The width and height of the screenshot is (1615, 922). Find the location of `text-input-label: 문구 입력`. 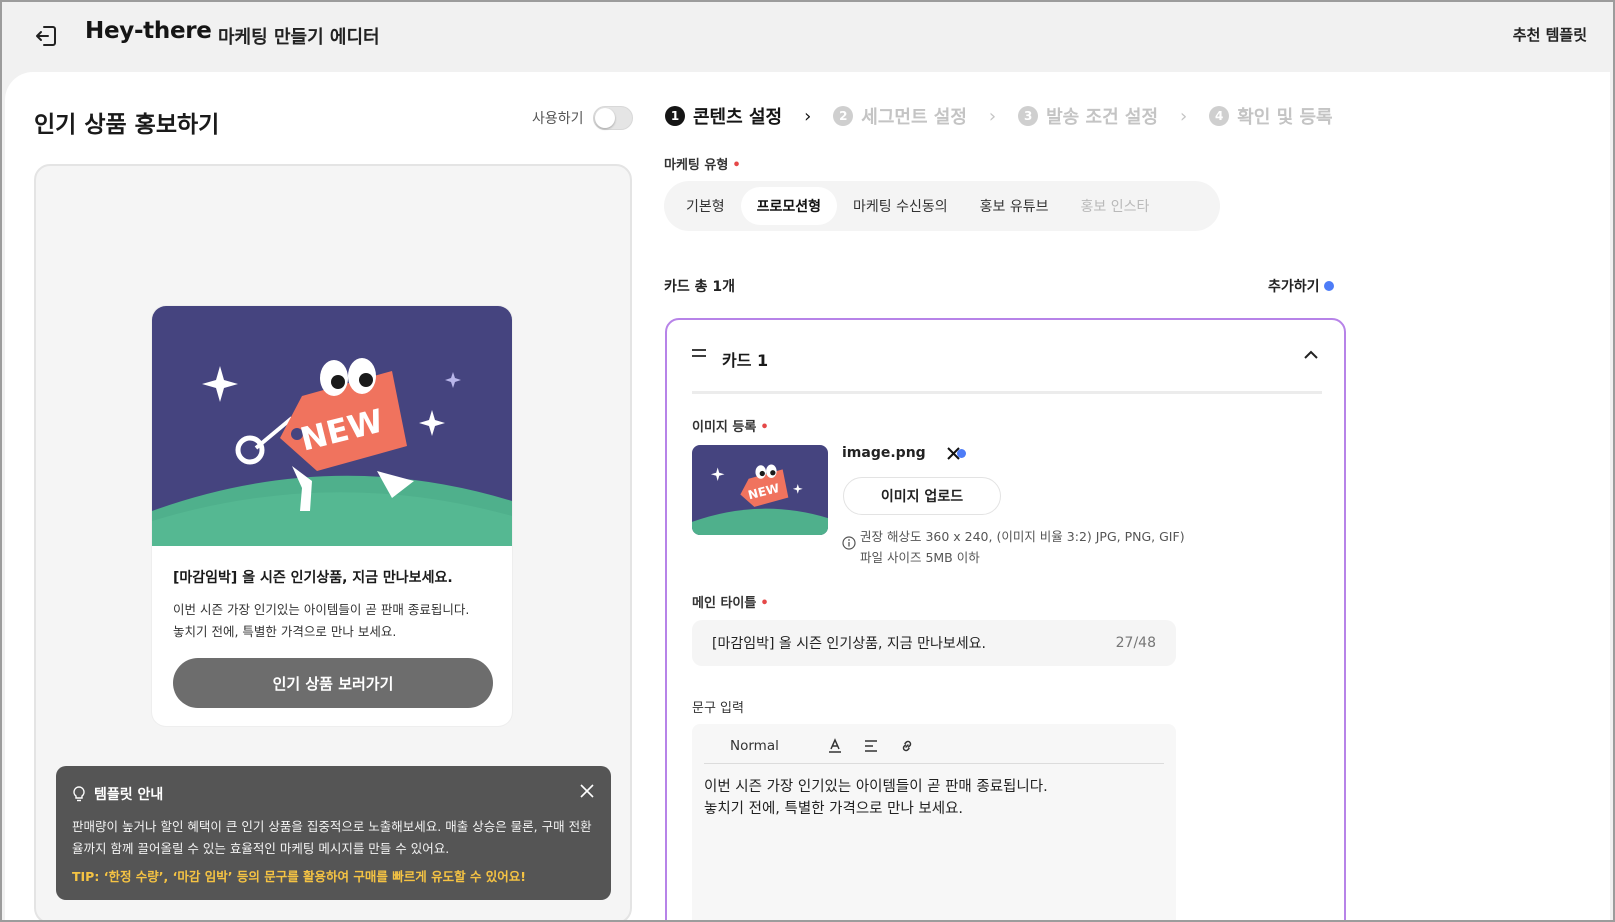

text-input-label: 문구 입력 is located at coordinates (718, 708).